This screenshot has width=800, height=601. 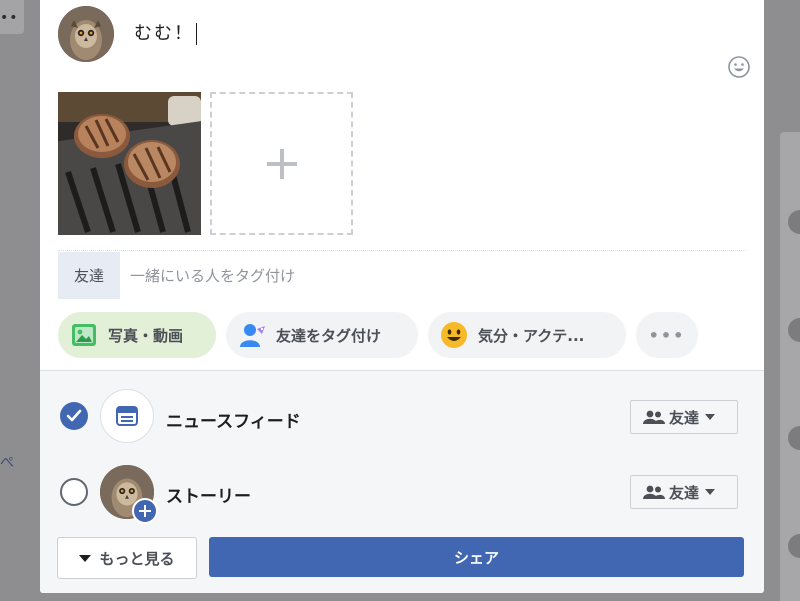 I want to click on news-feed-audience-dropdown: 友達, so click(x=684, y=417).